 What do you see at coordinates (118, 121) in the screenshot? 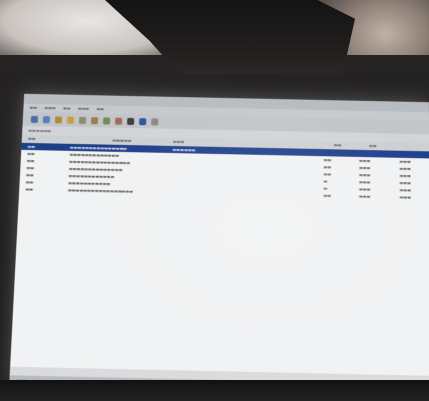
I see `user-icon` at bounding box center [118, 121].